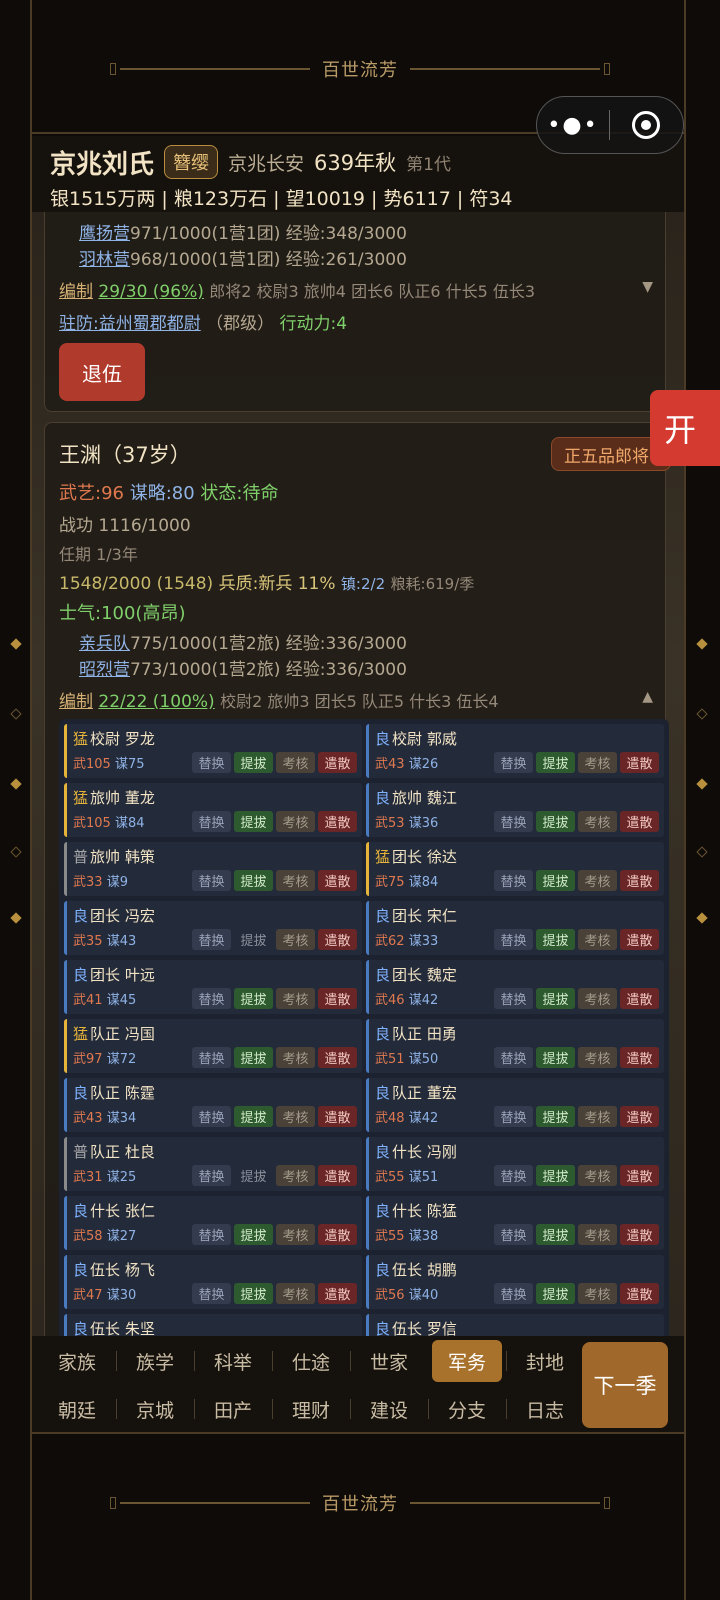 The height and width of the screenshot is (1600, 720). Describe the element at coordinates (467, 1409) in the screenshot. I see `nav-item: 分支` at that location.